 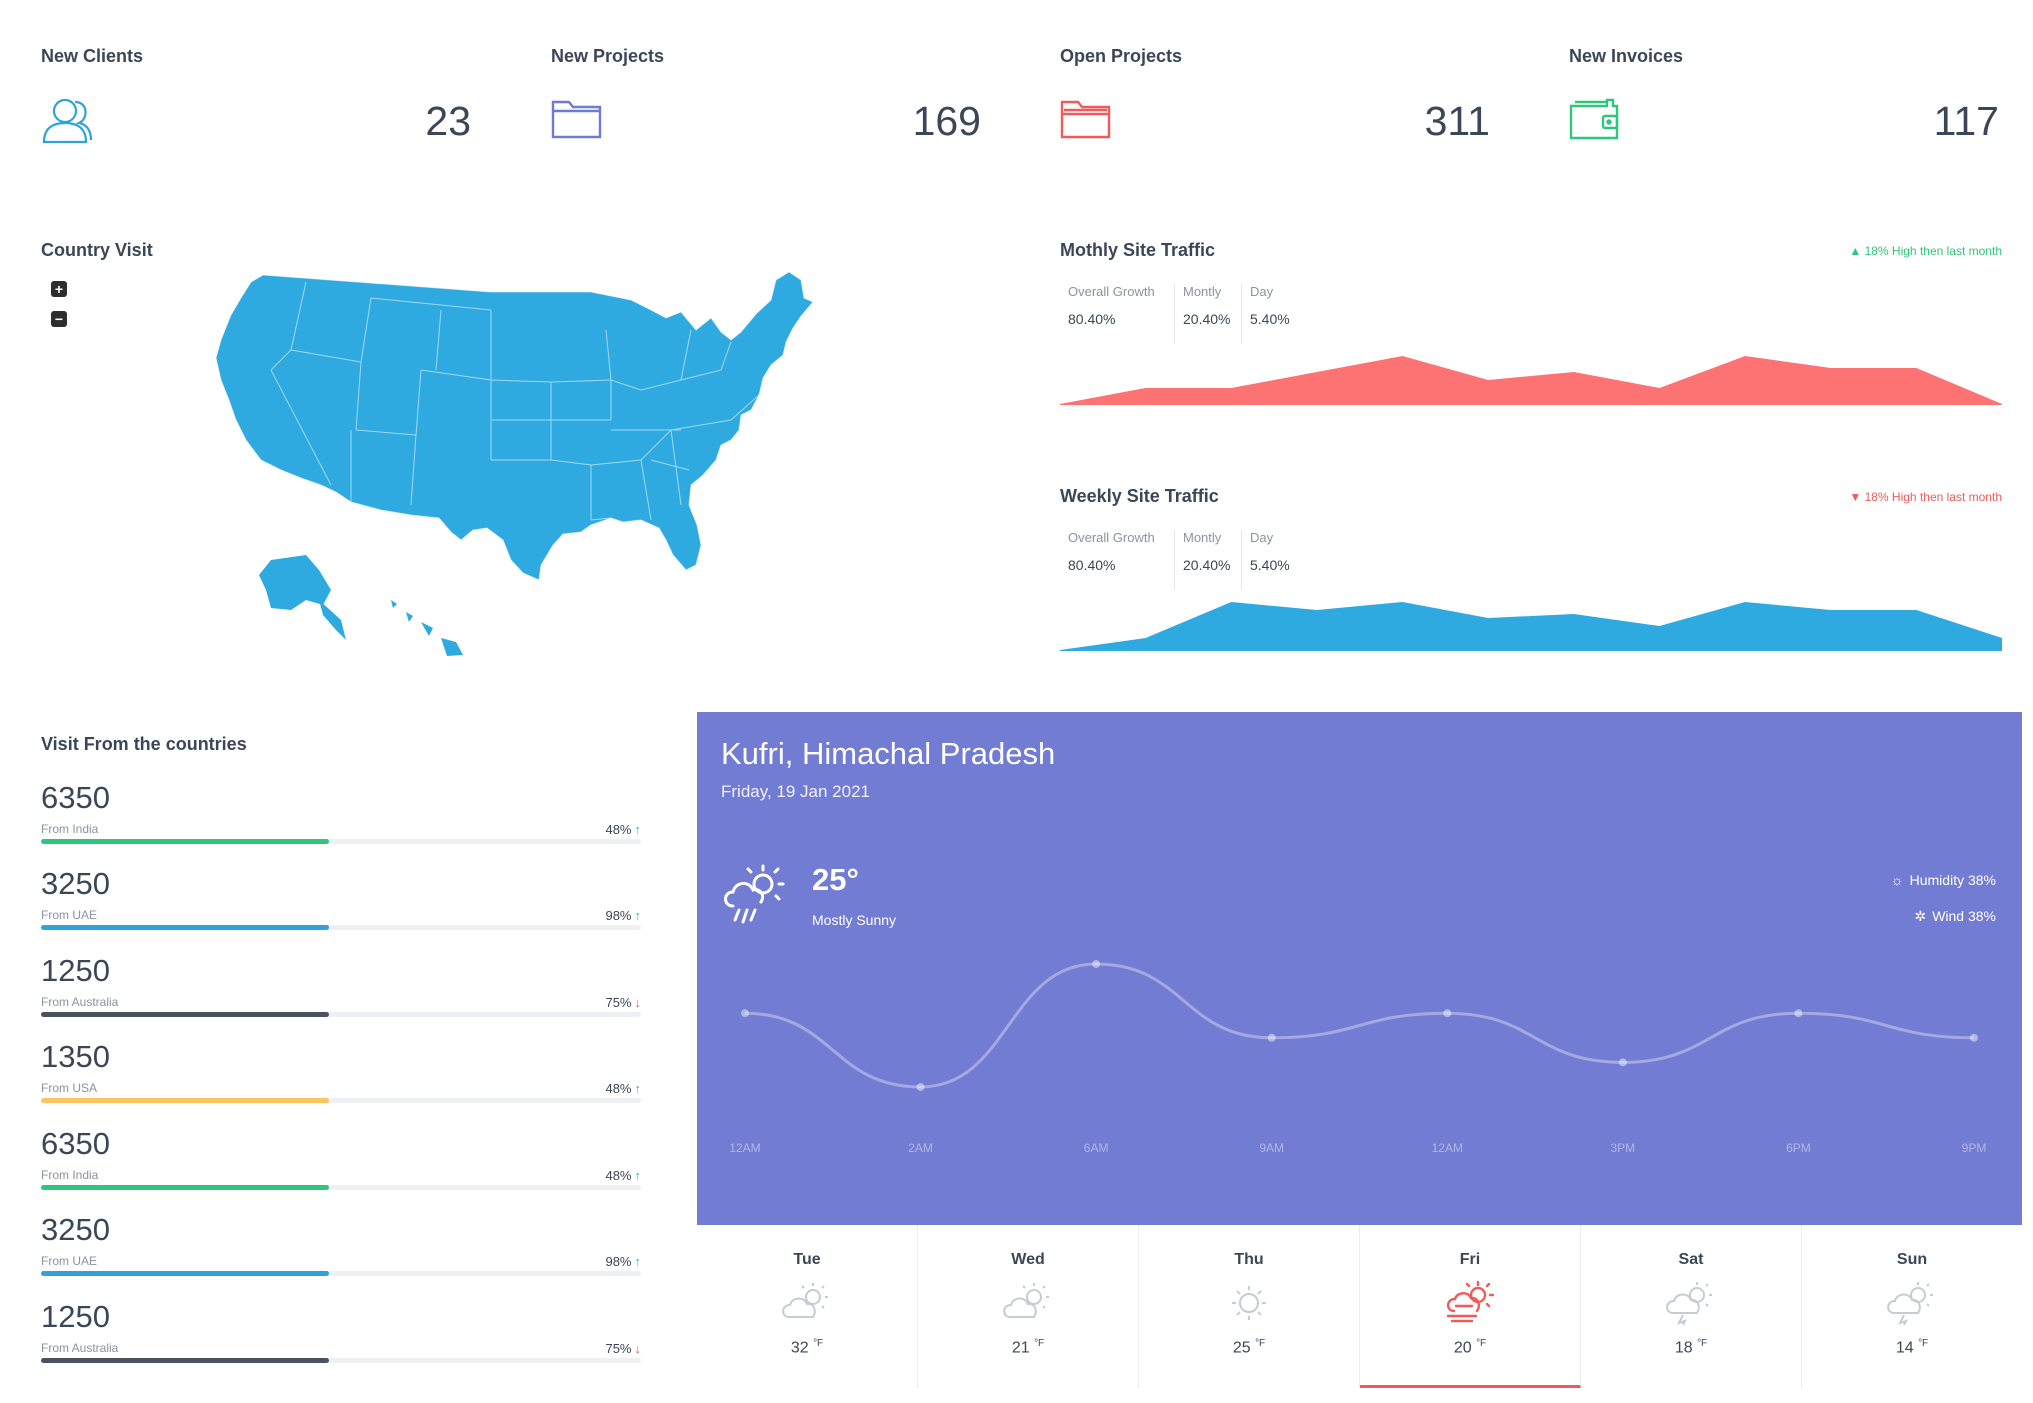 I want to click on country-percent: 98% ↑, so click(x=623, y=915).